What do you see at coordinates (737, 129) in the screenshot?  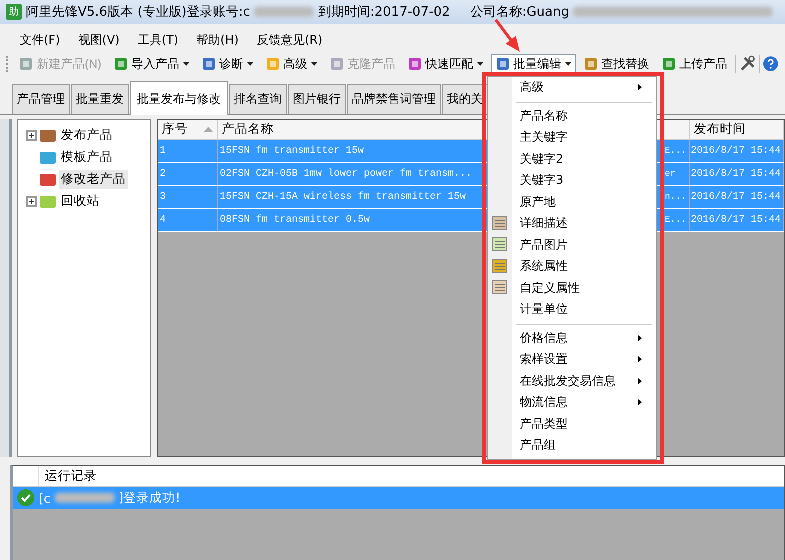 I see `column-header: 发布时间` at bounding box center [737, 129].